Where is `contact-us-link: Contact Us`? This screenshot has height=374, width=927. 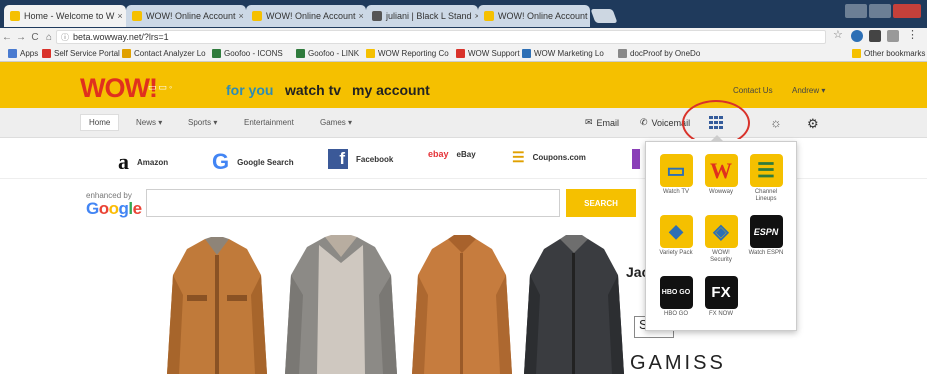
contact-us-link: Contact Us is located at coordinates (753, 90).